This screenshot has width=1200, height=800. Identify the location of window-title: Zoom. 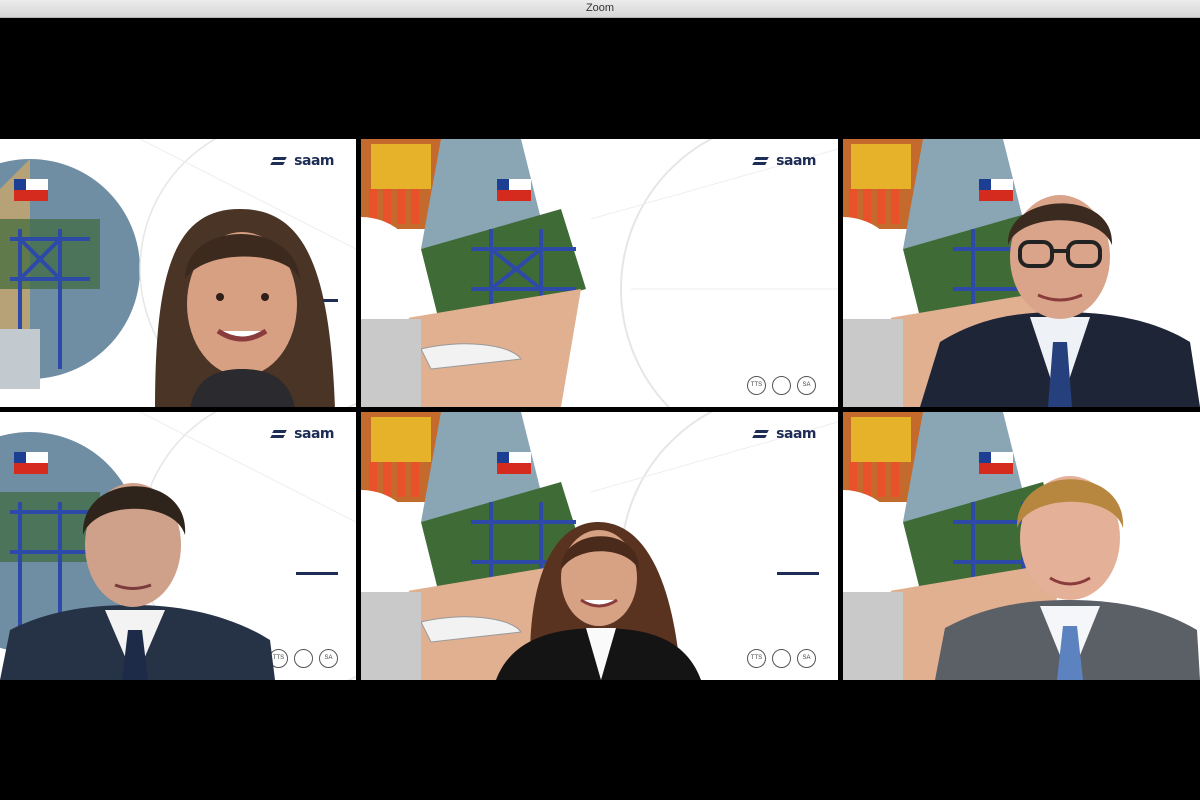
(600, 8).